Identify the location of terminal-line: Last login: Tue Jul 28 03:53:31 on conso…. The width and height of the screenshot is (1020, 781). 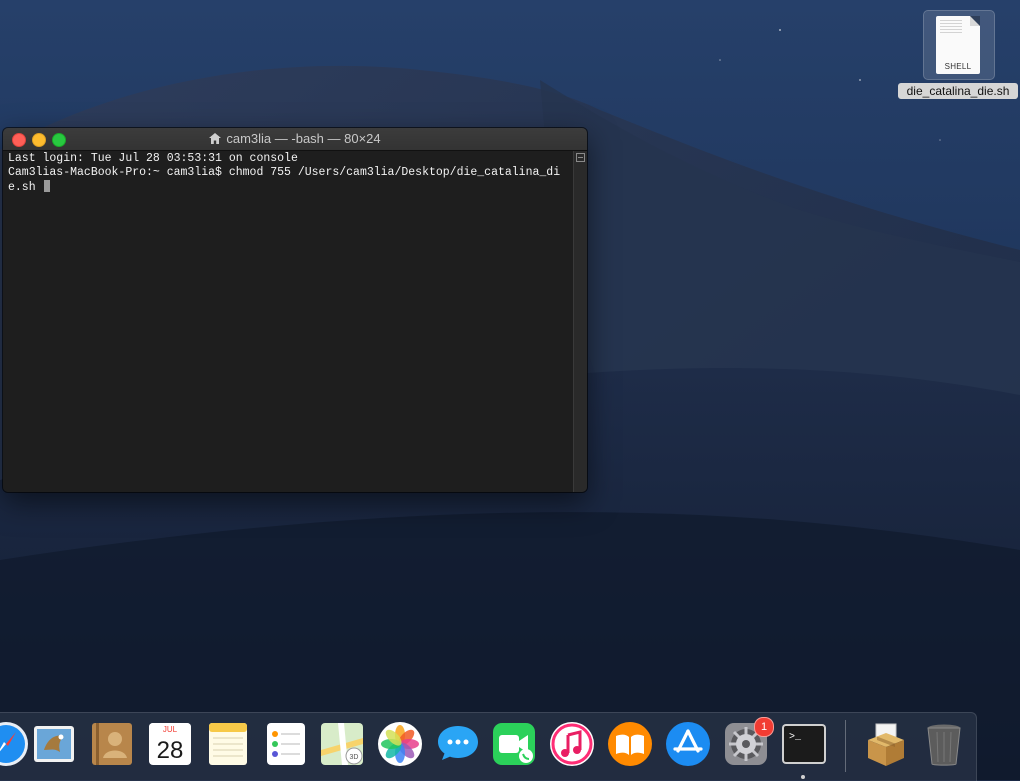
(153, 158).